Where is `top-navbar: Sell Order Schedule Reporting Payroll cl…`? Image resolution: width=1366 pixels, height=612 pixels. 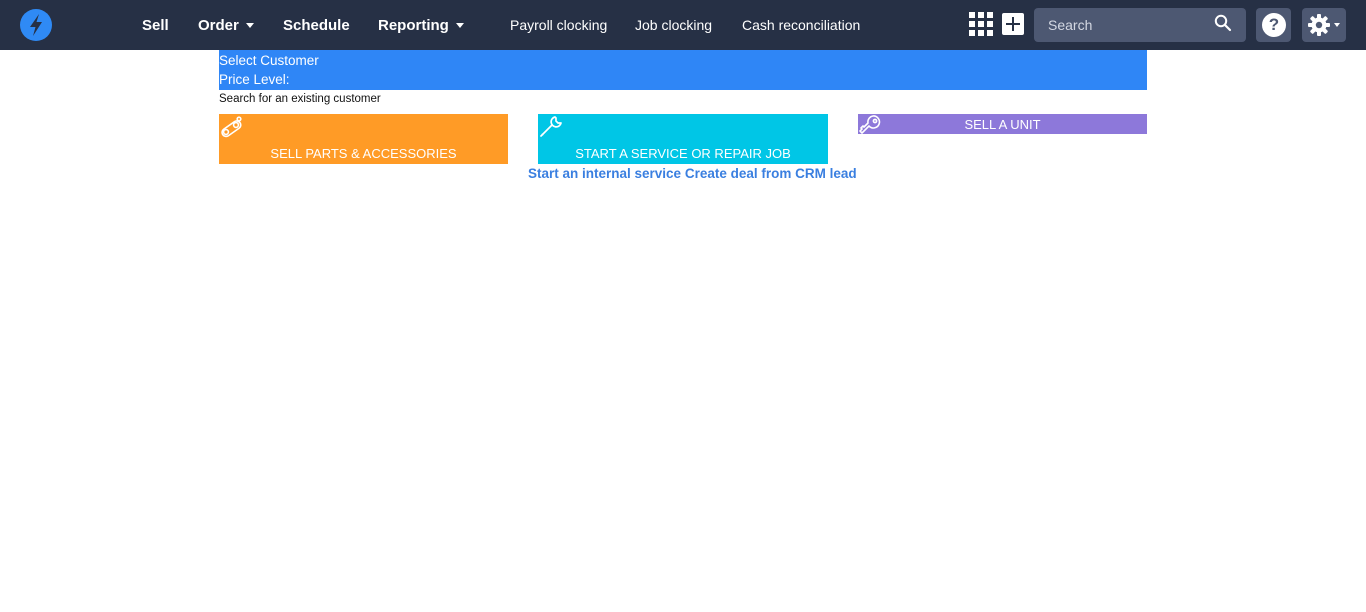 top-navbar: Sell Order Schedule Reporting Payroll cl… is located at coordinates (683, 25).